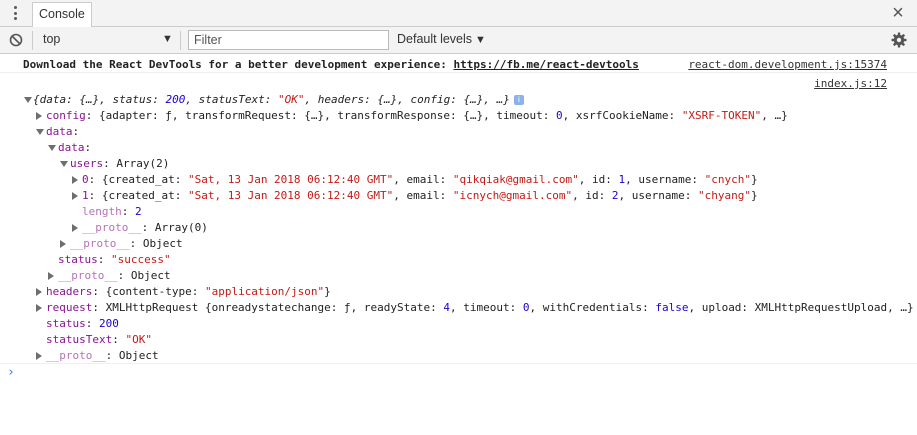  I want to click on log-source-link: index.js:12, so click(850, 84).